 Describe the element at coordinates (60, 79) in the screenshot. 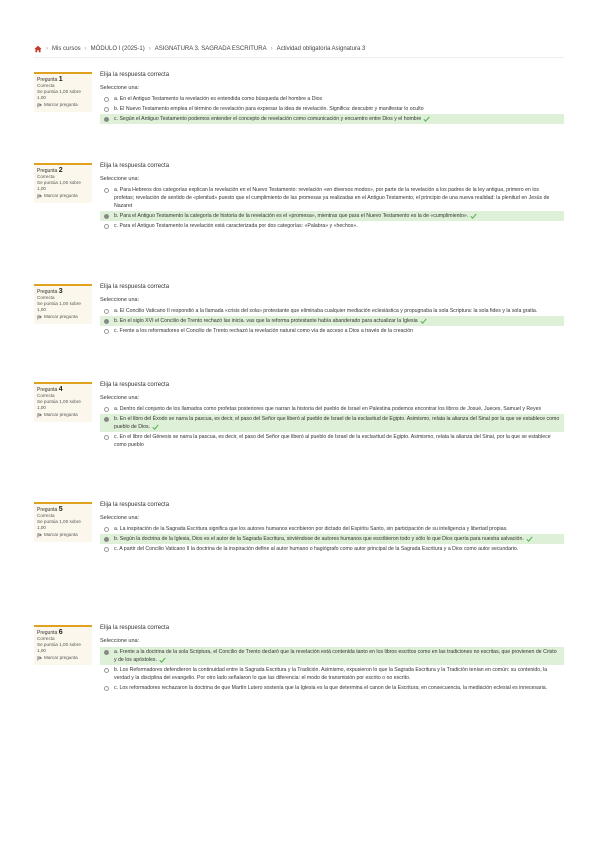

I see `question-number: 1` at that location.